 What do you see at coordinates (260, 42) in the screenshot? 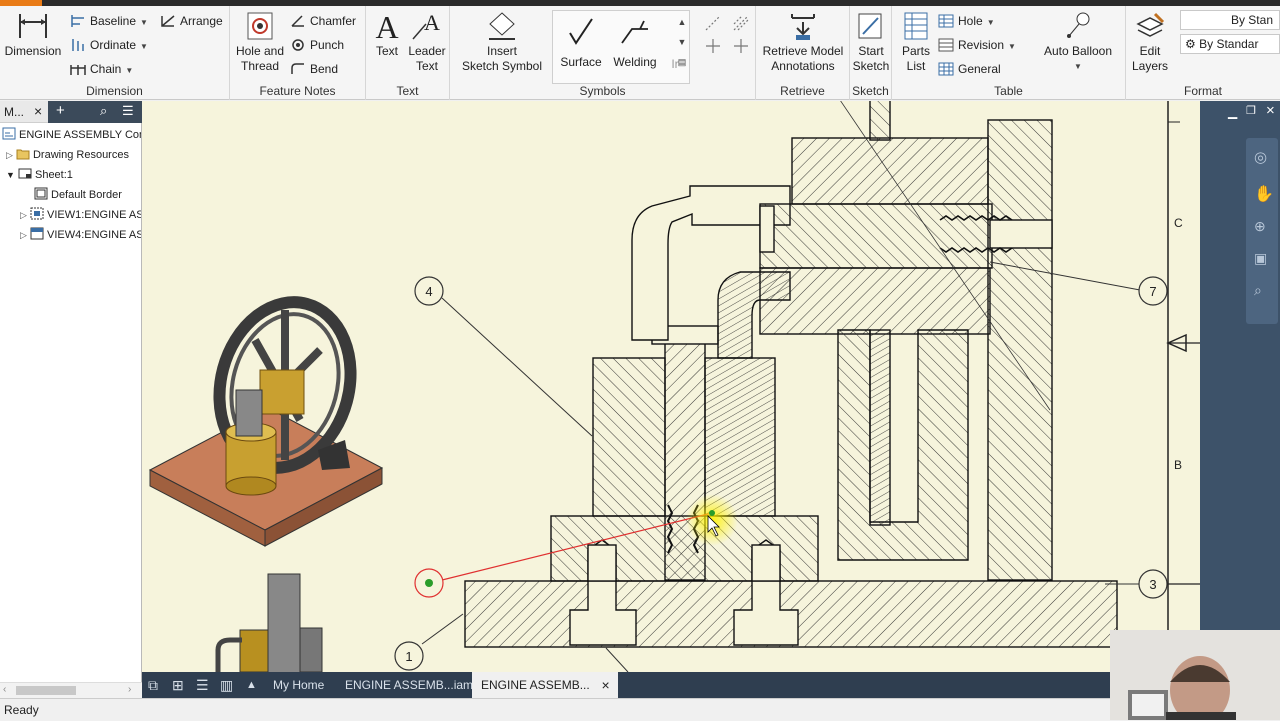
I see `hole-and-thread-button: Hole and Thread` at bounding box center [260, 42].